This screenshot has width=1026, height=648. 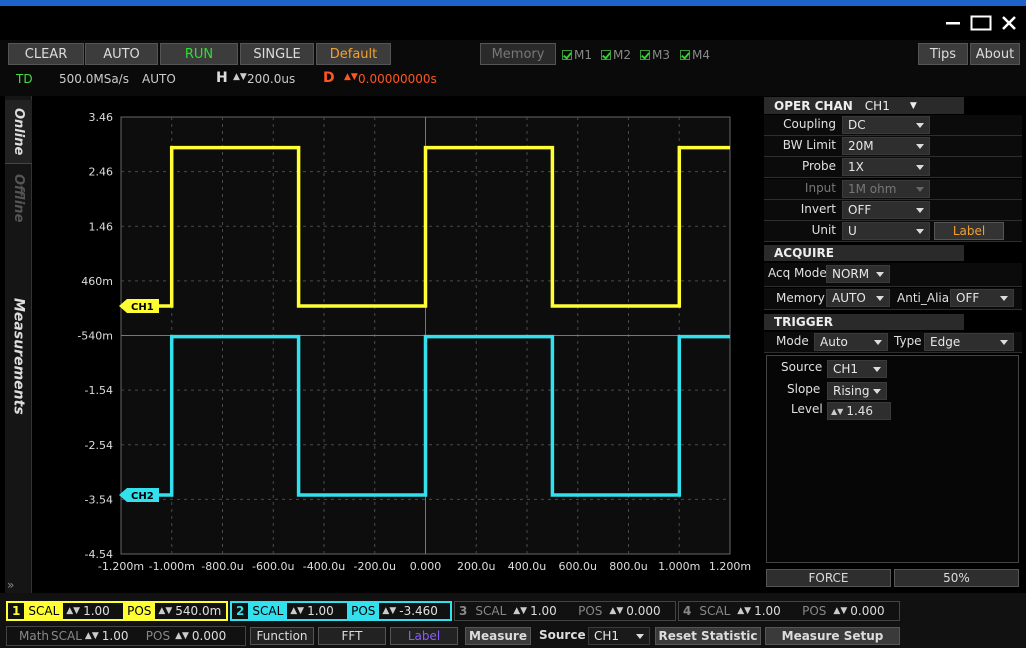 What do you see at coordinates (277, 54) in the screenshot?
I see `single-button: SINGLE` at bounding box center [277, 54].